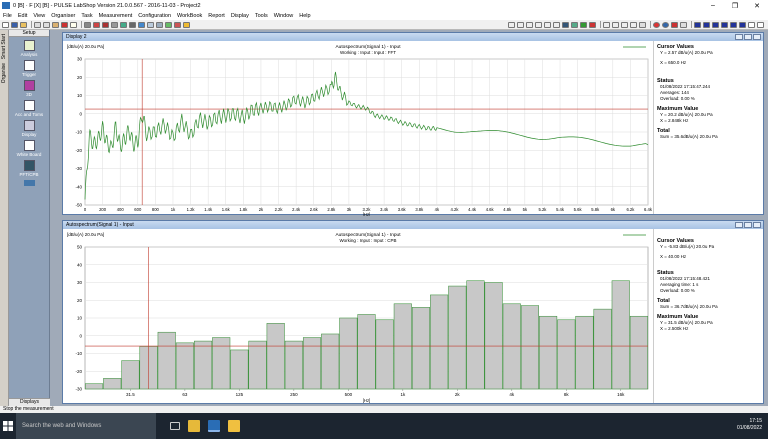 Image resolution: width=768 pixels, height=439 pixels. What do you see at coordinates (63, 16) in the screenshot?
I see `menu-organiser: Organiser` at bounding box center [63, 16].